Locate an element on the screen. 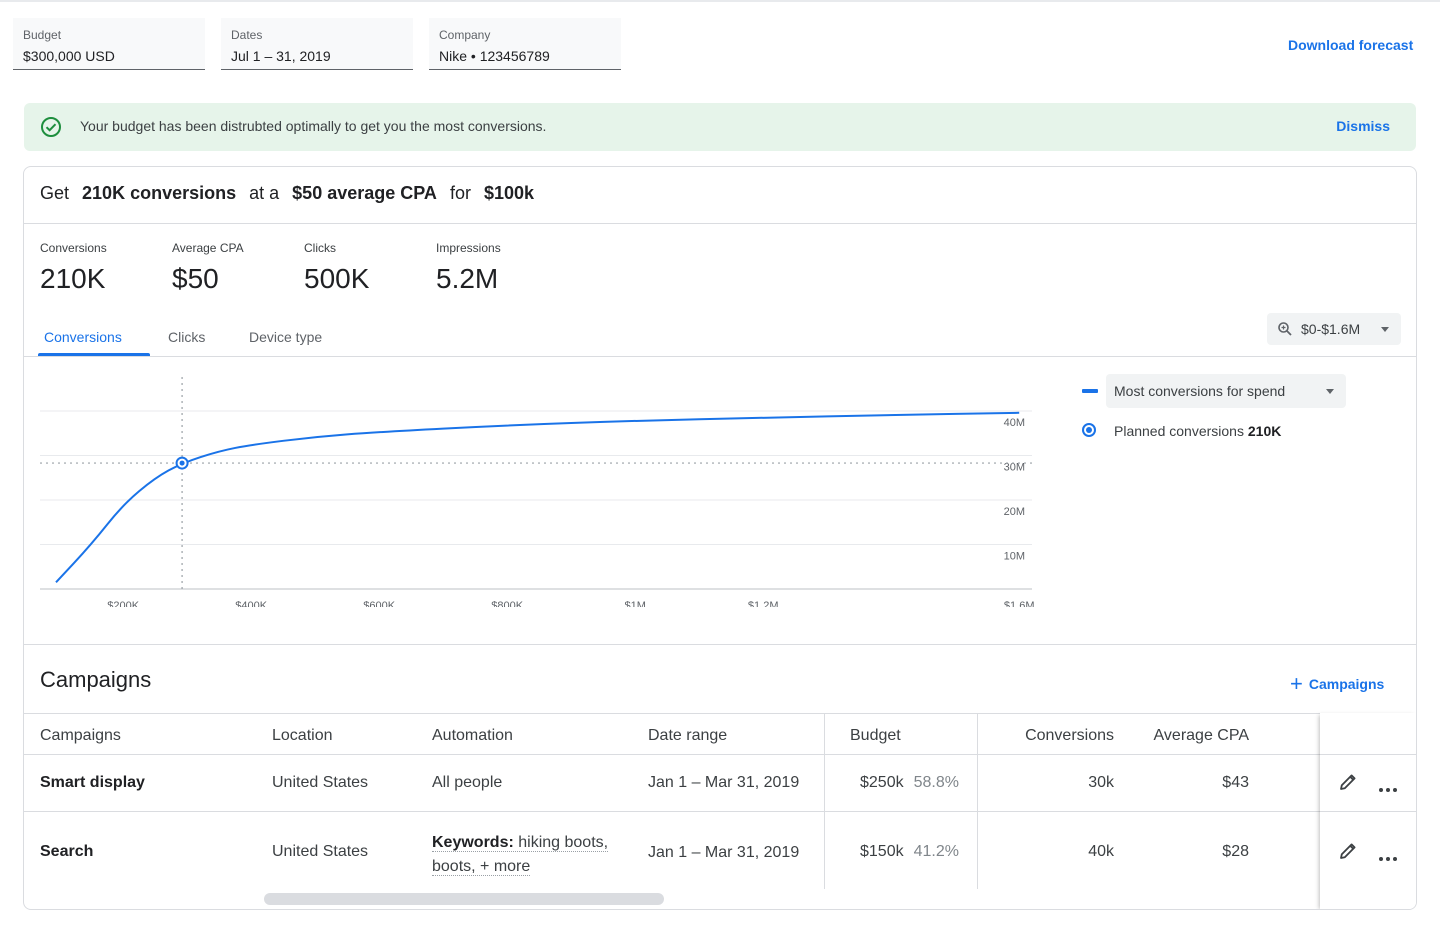 This screenshot has height=948, width=1440. budget-field-value: $300,000 USD is located at coordinates (69, 56).